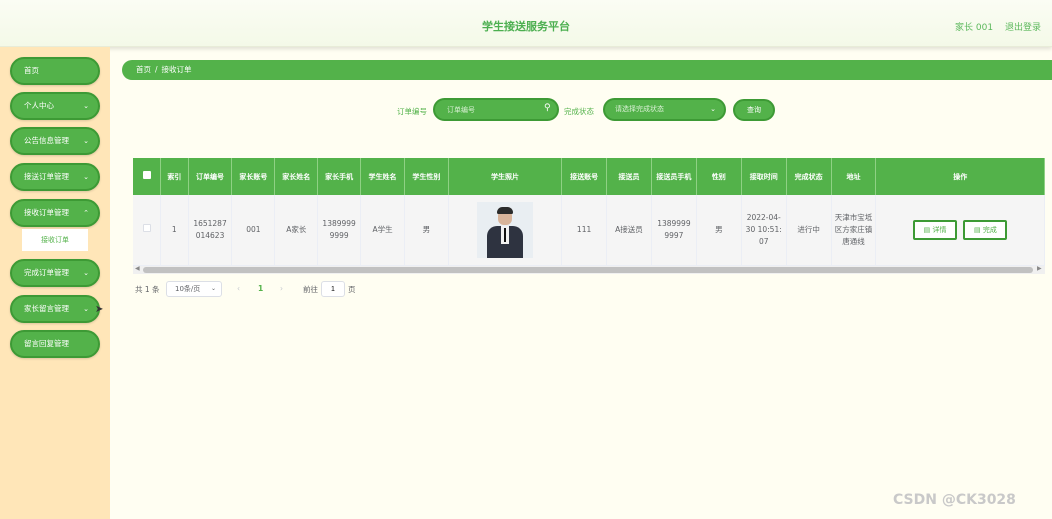 Image resolution: width=1052 pixels, height=519 pixels. What do you see at coordinates (584, 230) in the screenshot?
I see `cell-pickup-account: 111` at bounding box center [584, 230].